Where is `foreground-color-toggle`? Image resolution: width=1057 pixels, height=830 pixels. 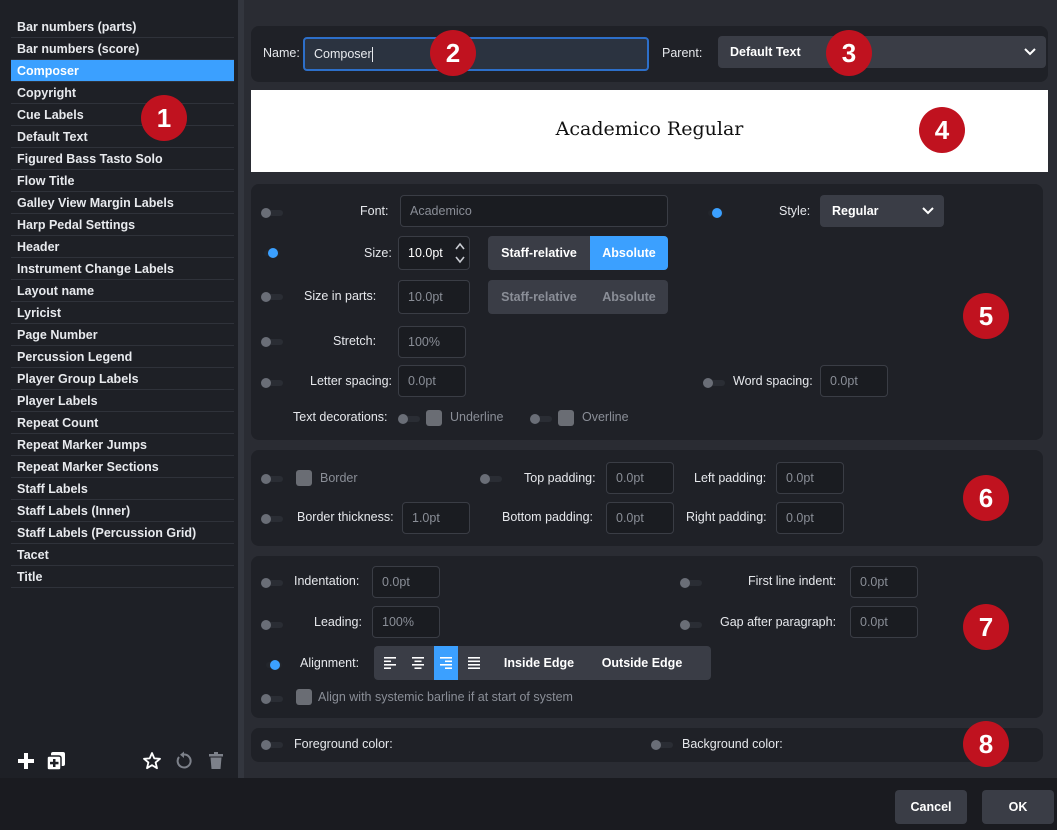 foreground-color-toggle is located at coordinates (272, 745).